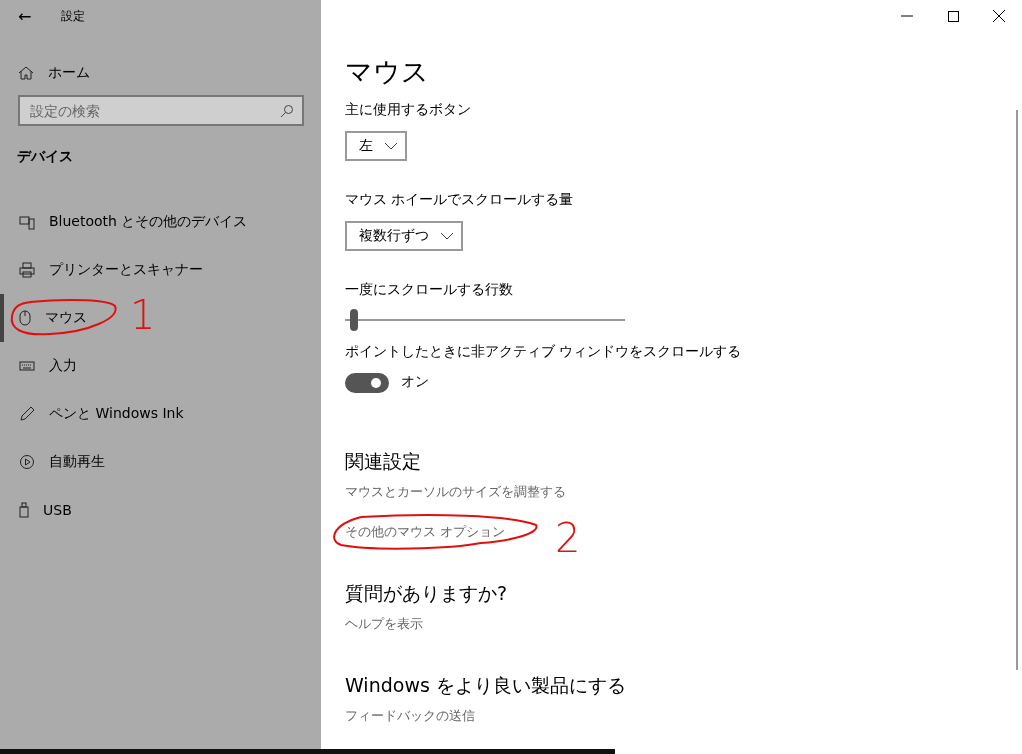  What do you see at coordinates (384, 624) in the screenshot?
I see `settings-link: ヘルプを表示` at bounding box center [384, 624].